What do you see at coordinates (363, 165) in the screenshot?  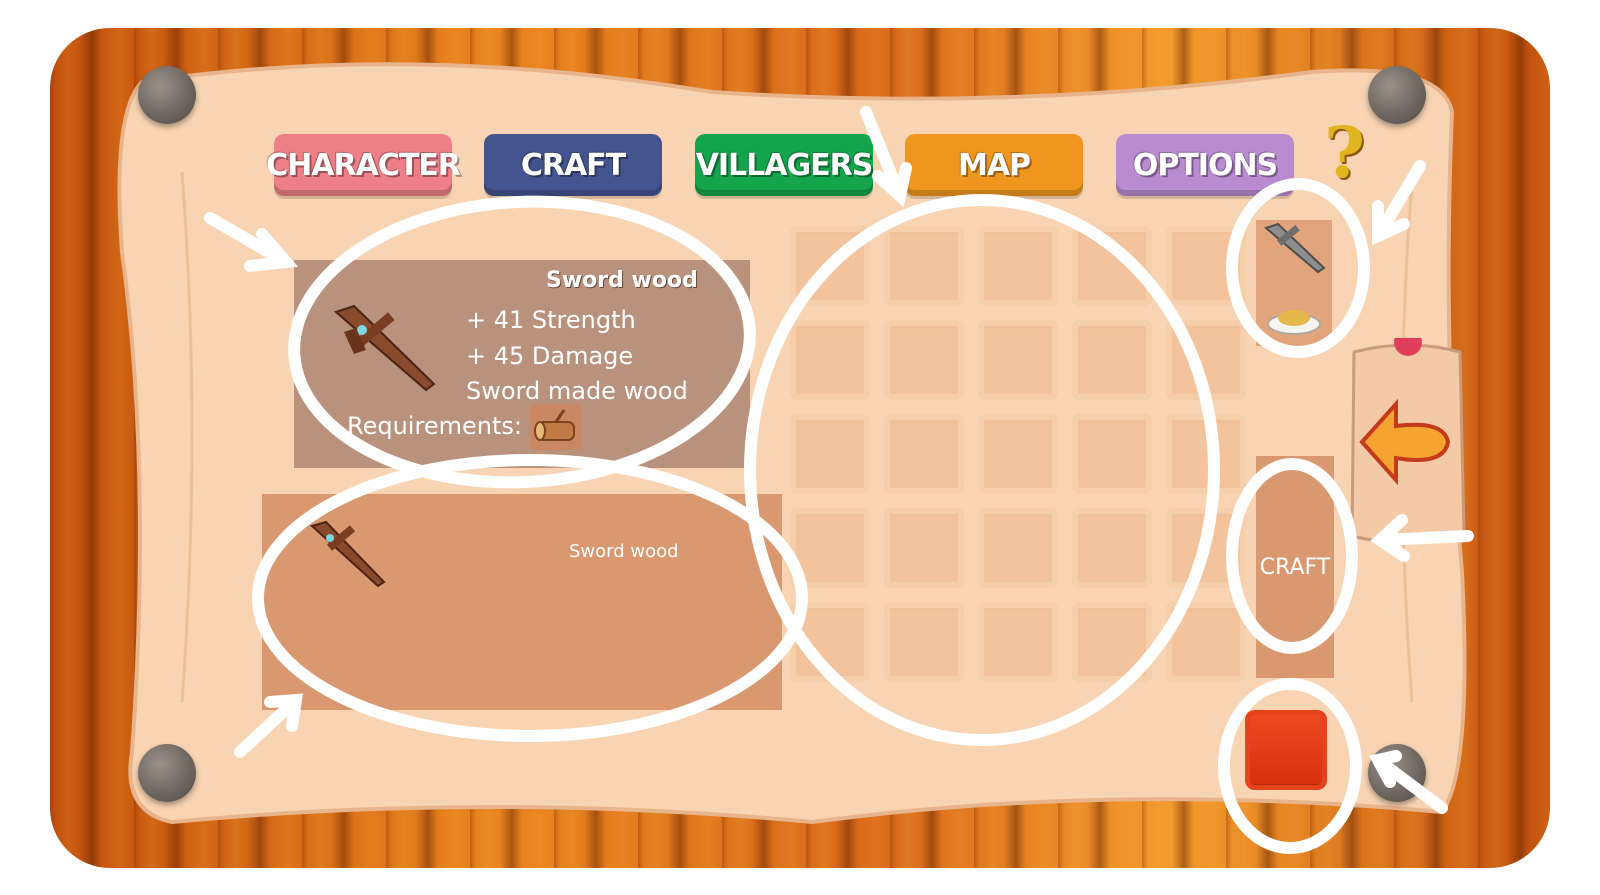 I see `tab-character: CHARACTER` at bounding box center [363, 165].